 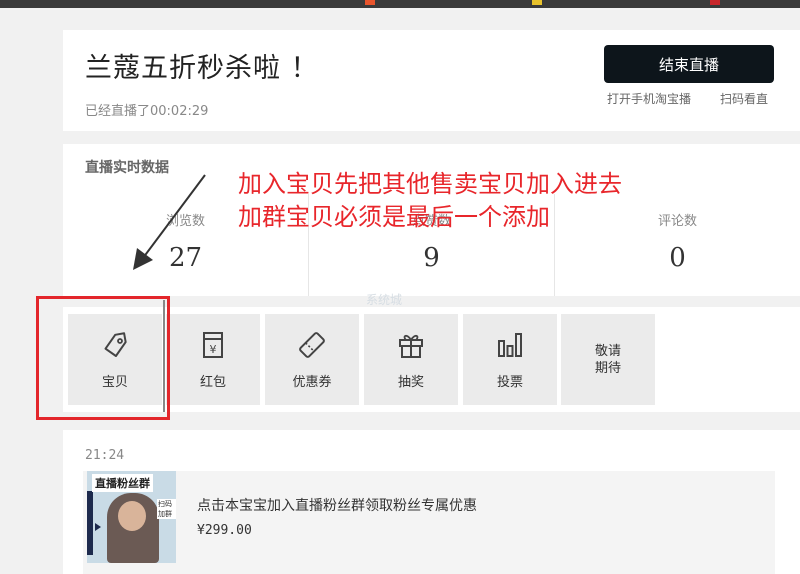 I want to click on tool-coupon: 优惠券, so click(x=312, y=359).